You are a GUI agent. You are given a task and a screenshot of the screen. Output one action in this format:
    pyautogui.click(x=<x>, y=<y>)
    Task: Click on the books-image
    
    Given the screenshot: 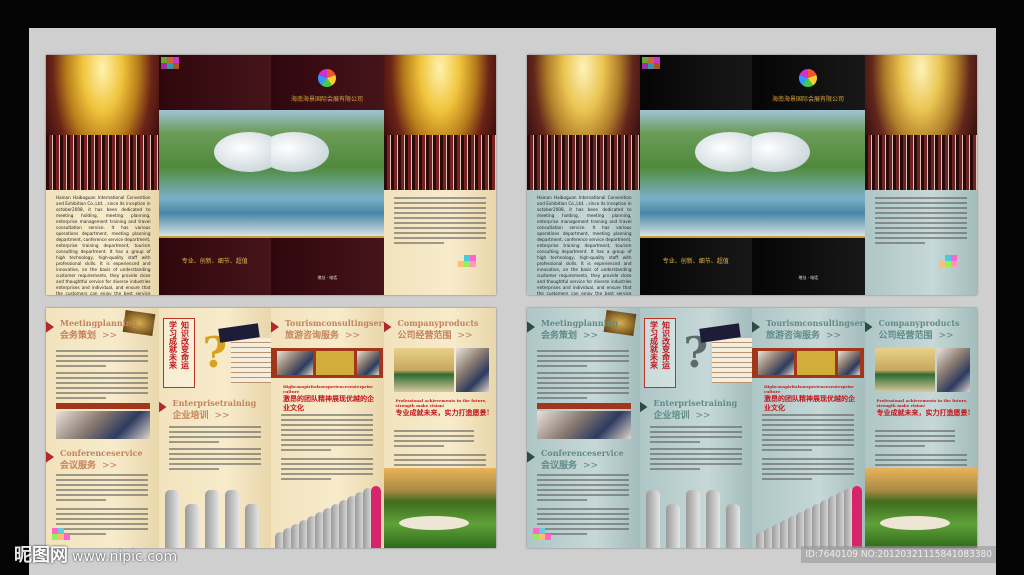 What is the action you would take?
    pyautogui.click(x=732, y=360)
    